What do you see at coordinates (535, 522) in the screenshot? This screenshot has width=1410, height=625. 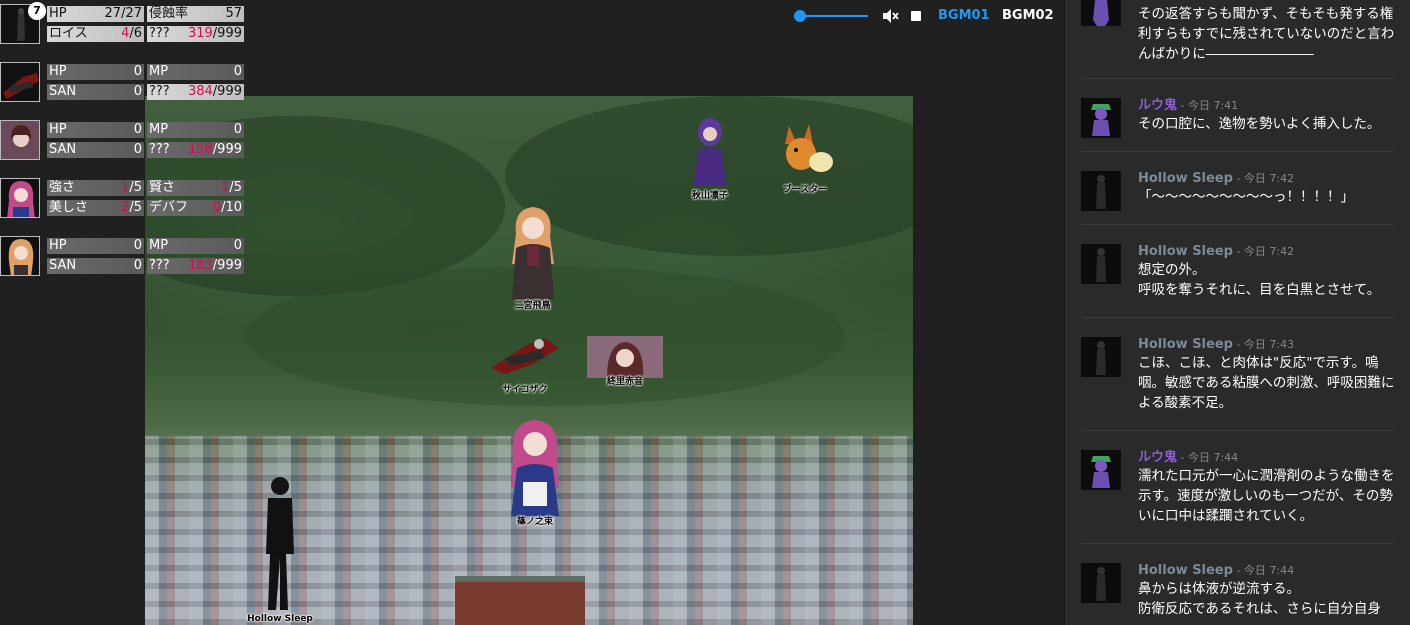 I see `token-label: 篠ノ之束` at bounding box center [535, 522].